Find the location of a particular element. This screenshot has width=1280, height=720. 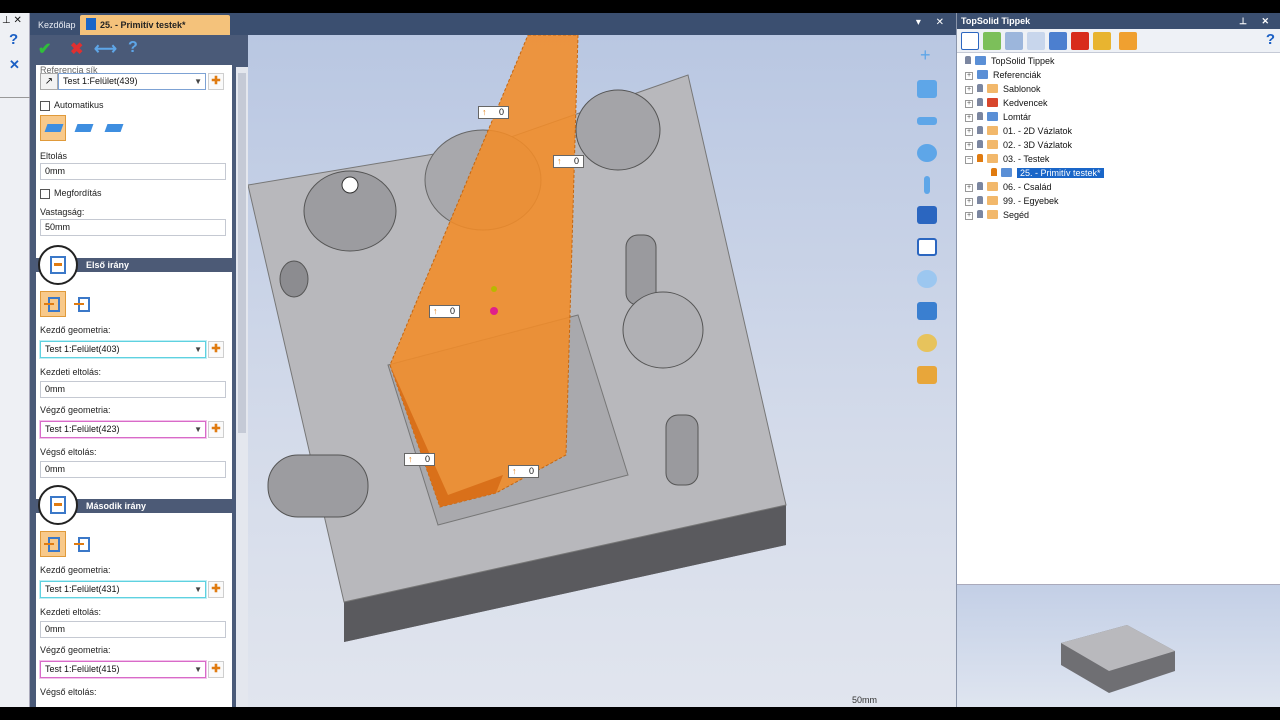

panel-scrollbar is located at coordinates (242, 387).